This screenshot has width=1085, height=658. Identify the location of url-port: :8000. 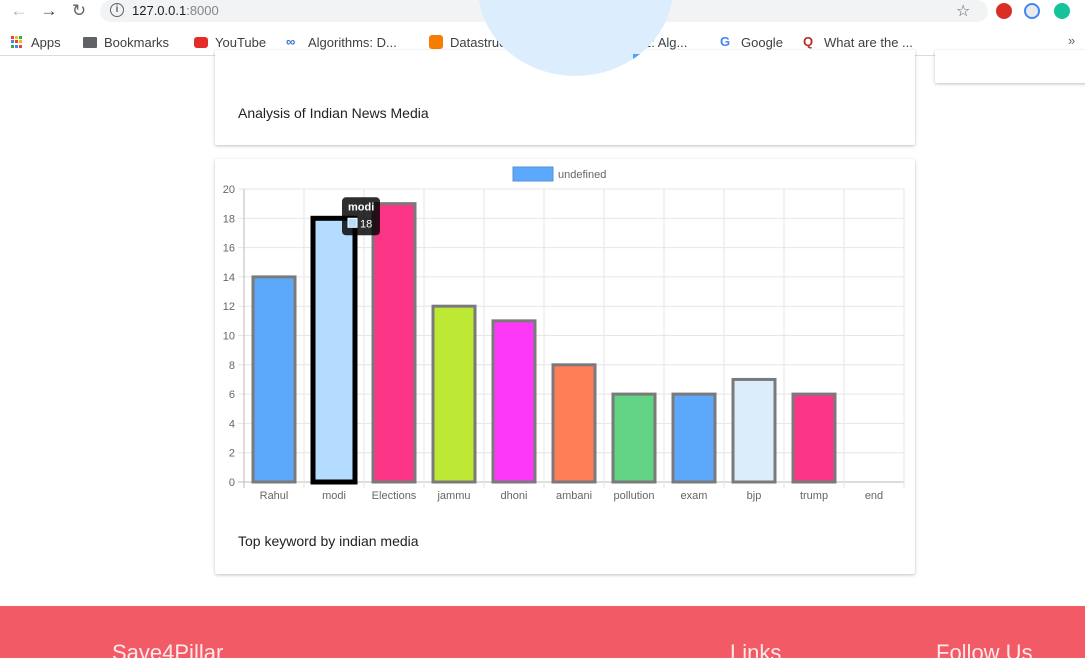
(202, 10).